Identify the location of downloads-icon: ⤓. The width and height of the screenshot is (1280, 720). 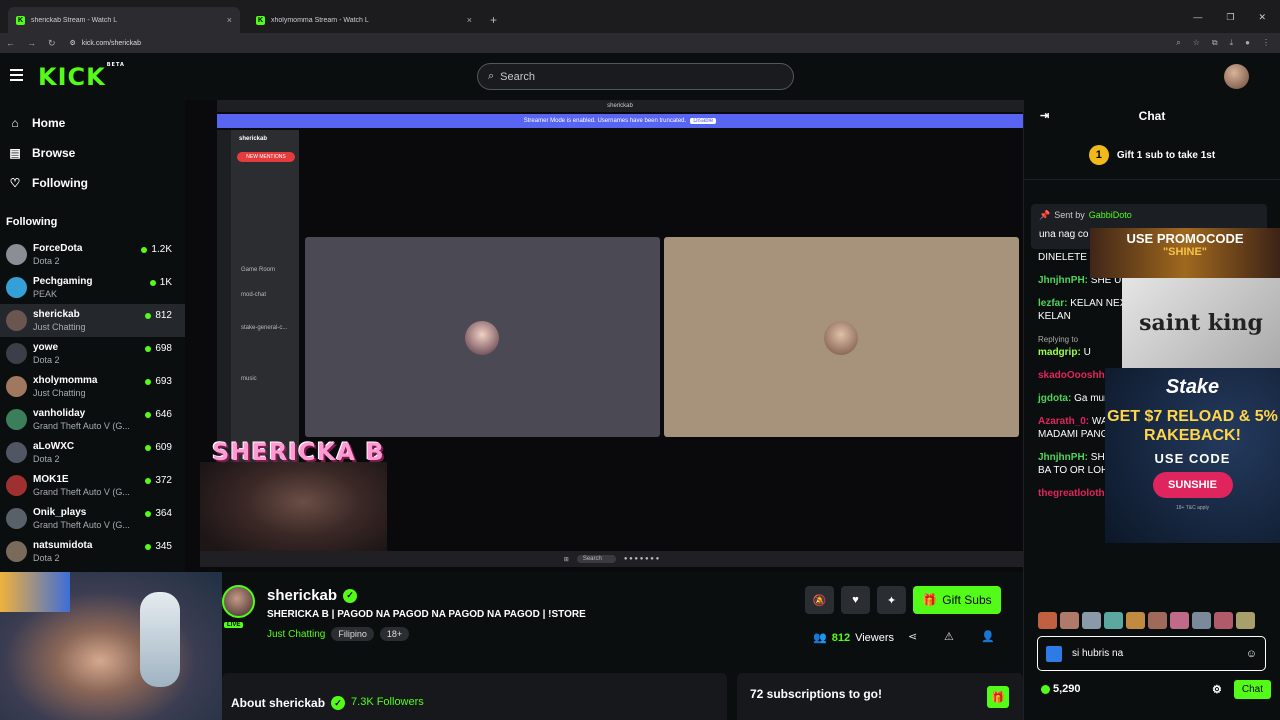
(1232, 43).